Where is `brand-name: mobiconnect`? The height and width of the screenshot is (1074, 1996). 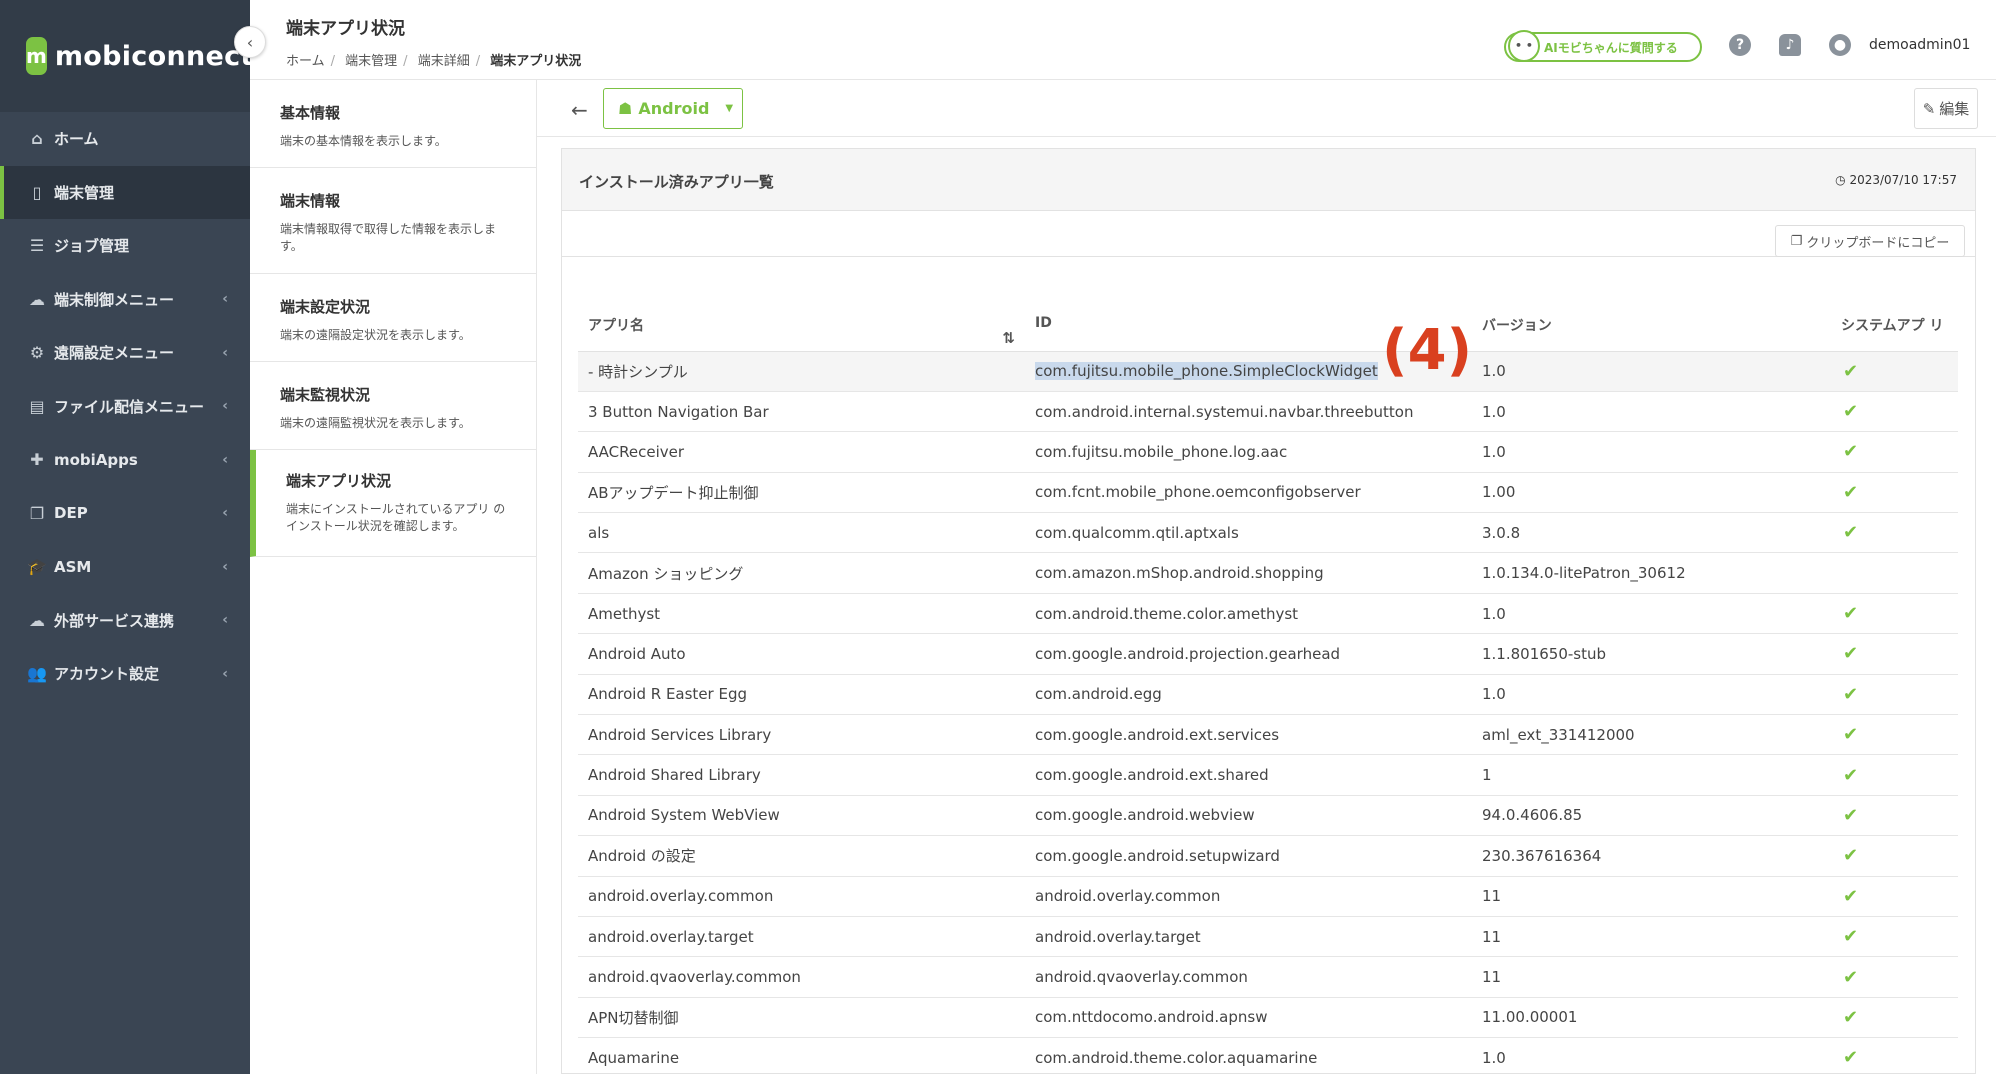
brand-name: mobiconnect is located at coordinates (154, 56).